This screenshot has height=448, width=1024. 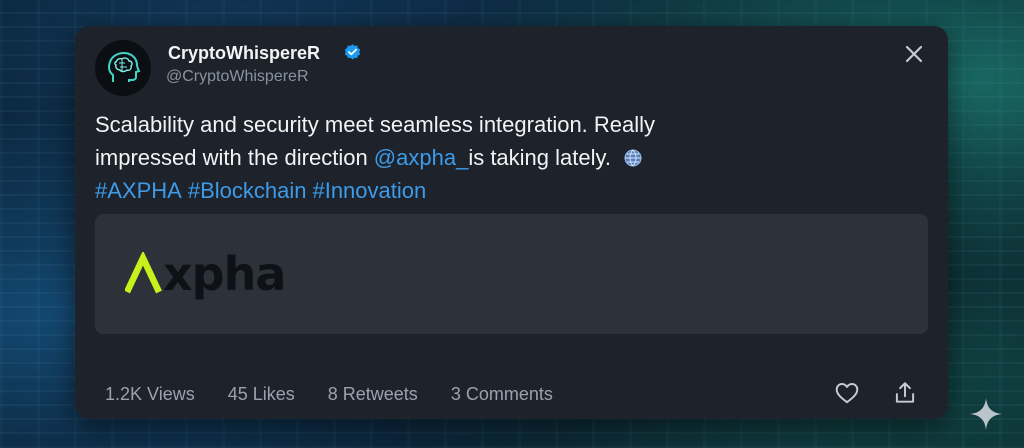 I want to click on brain-head-icon, so click(x=124, y=66).